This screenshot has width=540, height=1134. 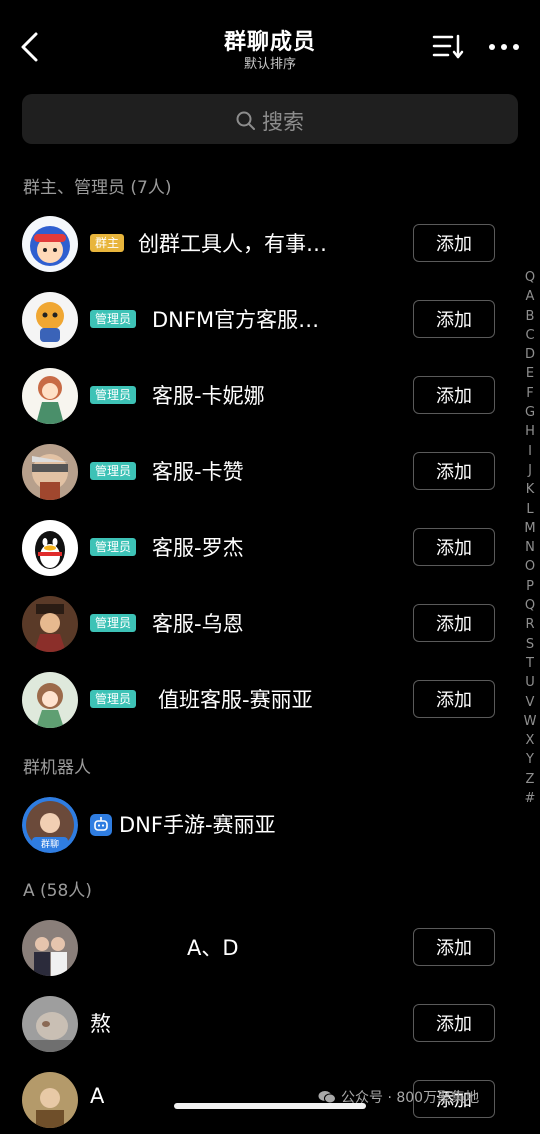 What do you see at coordinates (270, 40) in the screenshot?
I see `nav-header: 群聊成员 默认排序` at bounding box center [270, 40].